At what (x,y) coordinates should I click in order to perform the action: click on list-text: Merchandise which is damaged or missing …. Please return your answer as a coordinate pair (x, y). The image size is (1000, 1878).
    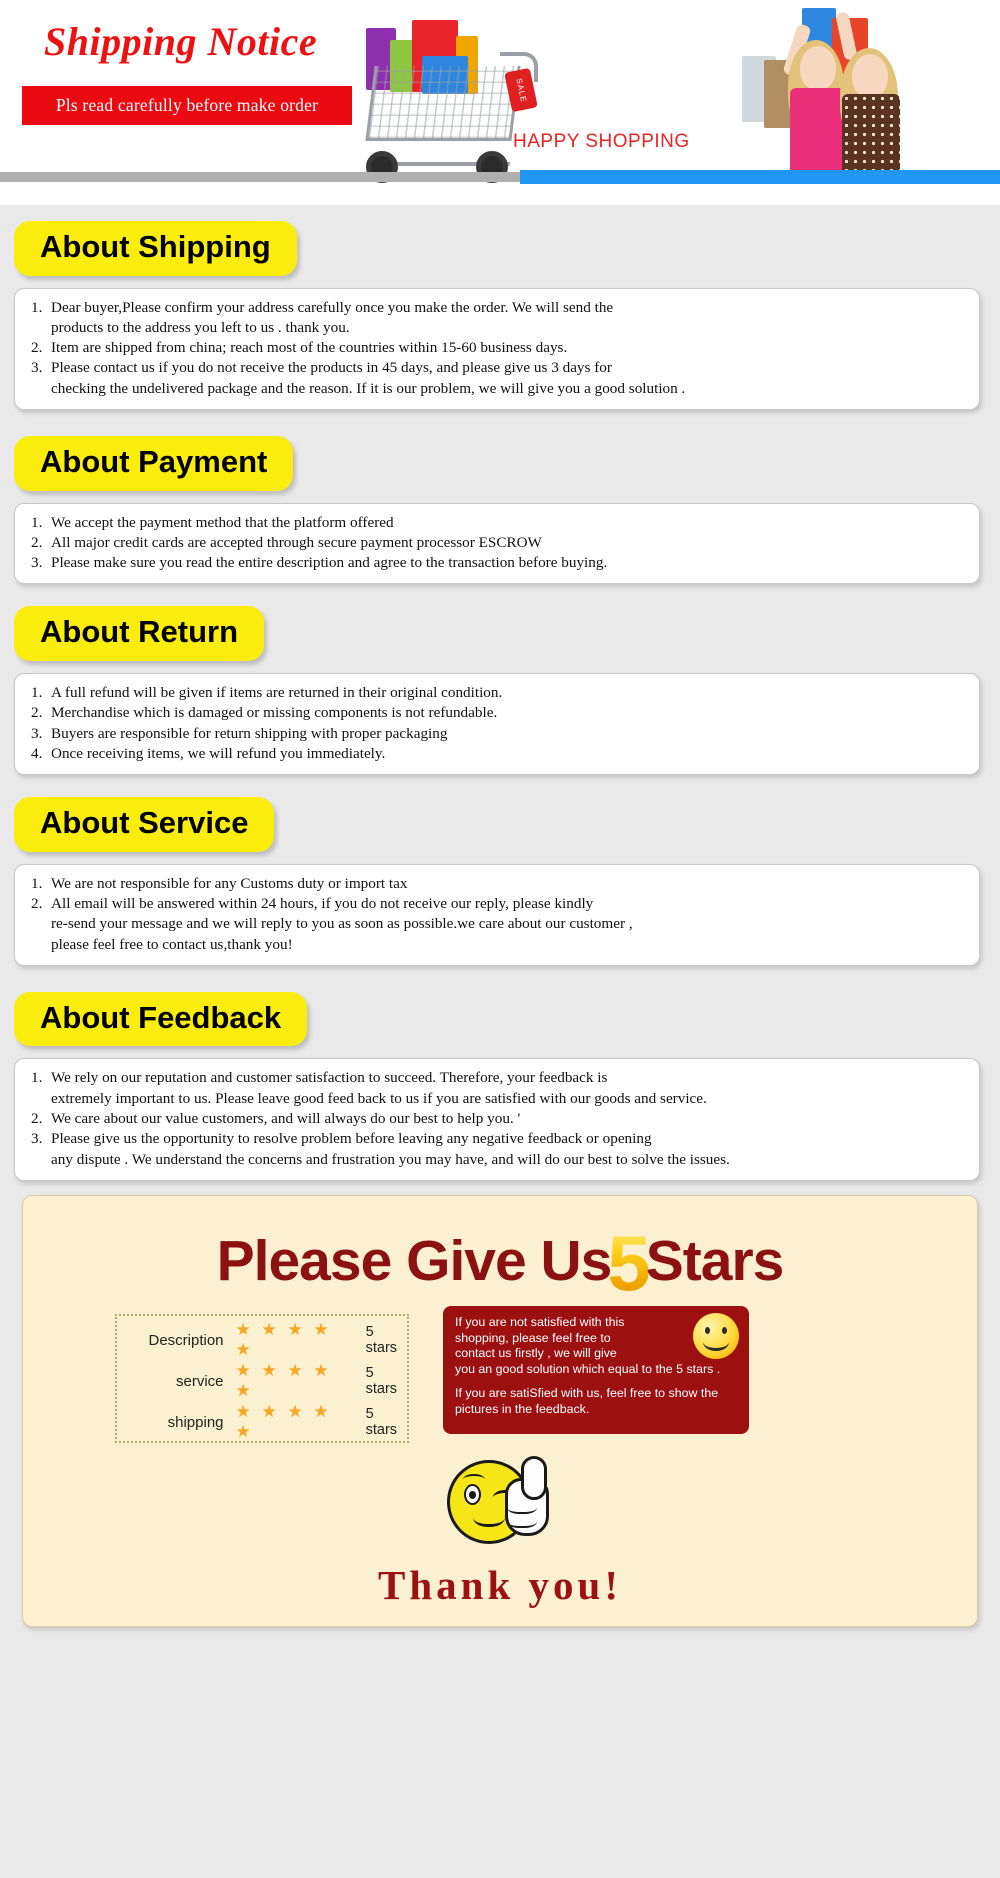
    Looking at the image, I should click on (274, 713).